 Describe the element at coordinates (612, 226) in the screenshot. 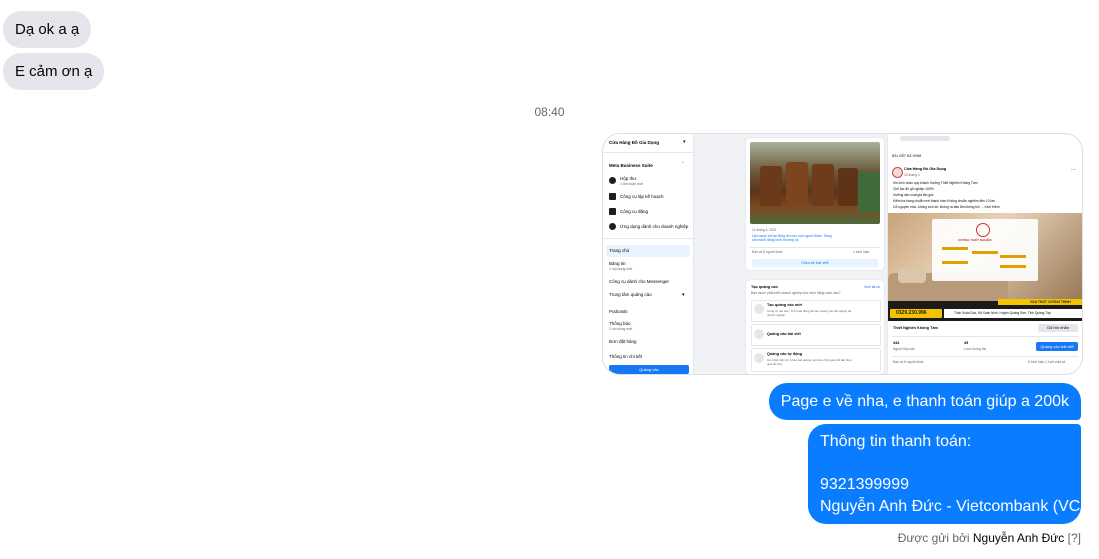

I see `apps-icon` at that location.